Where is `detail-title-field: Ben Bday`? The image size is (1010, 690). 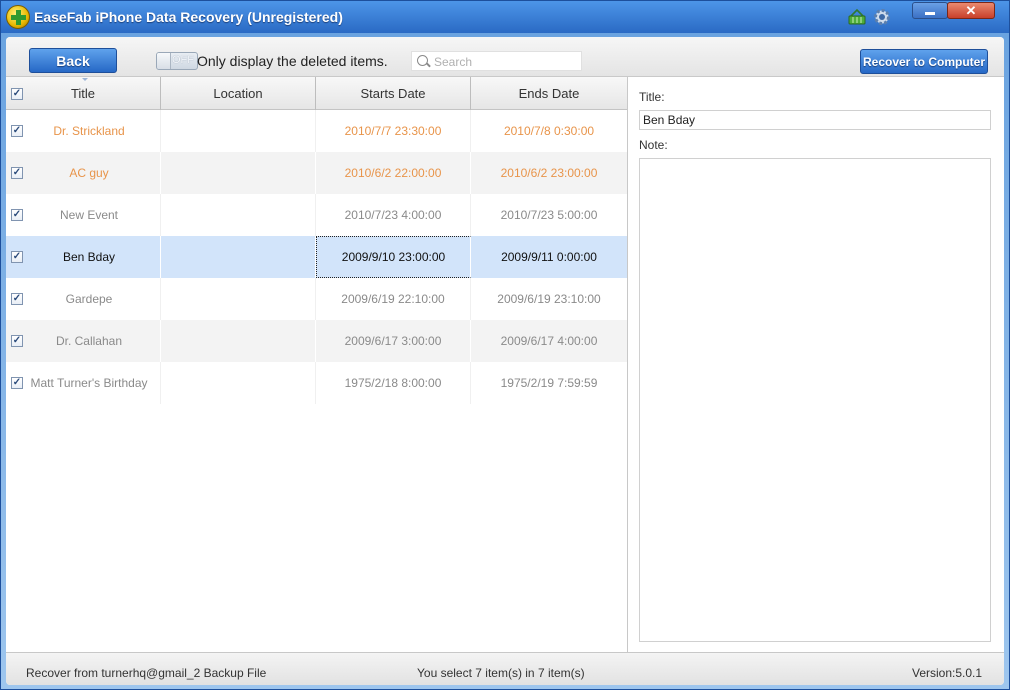
detail-title-field: Ben Bday is located at coordinates (815, 120).